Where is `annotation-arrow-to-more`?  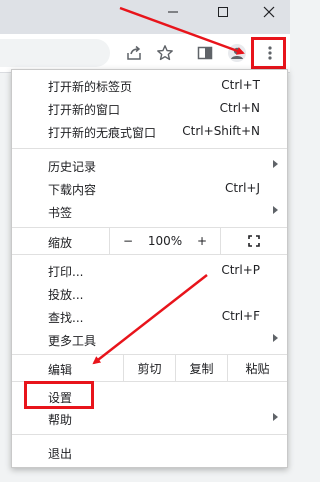 annotation-arrow-to-more is located at coordinates (182, 30).